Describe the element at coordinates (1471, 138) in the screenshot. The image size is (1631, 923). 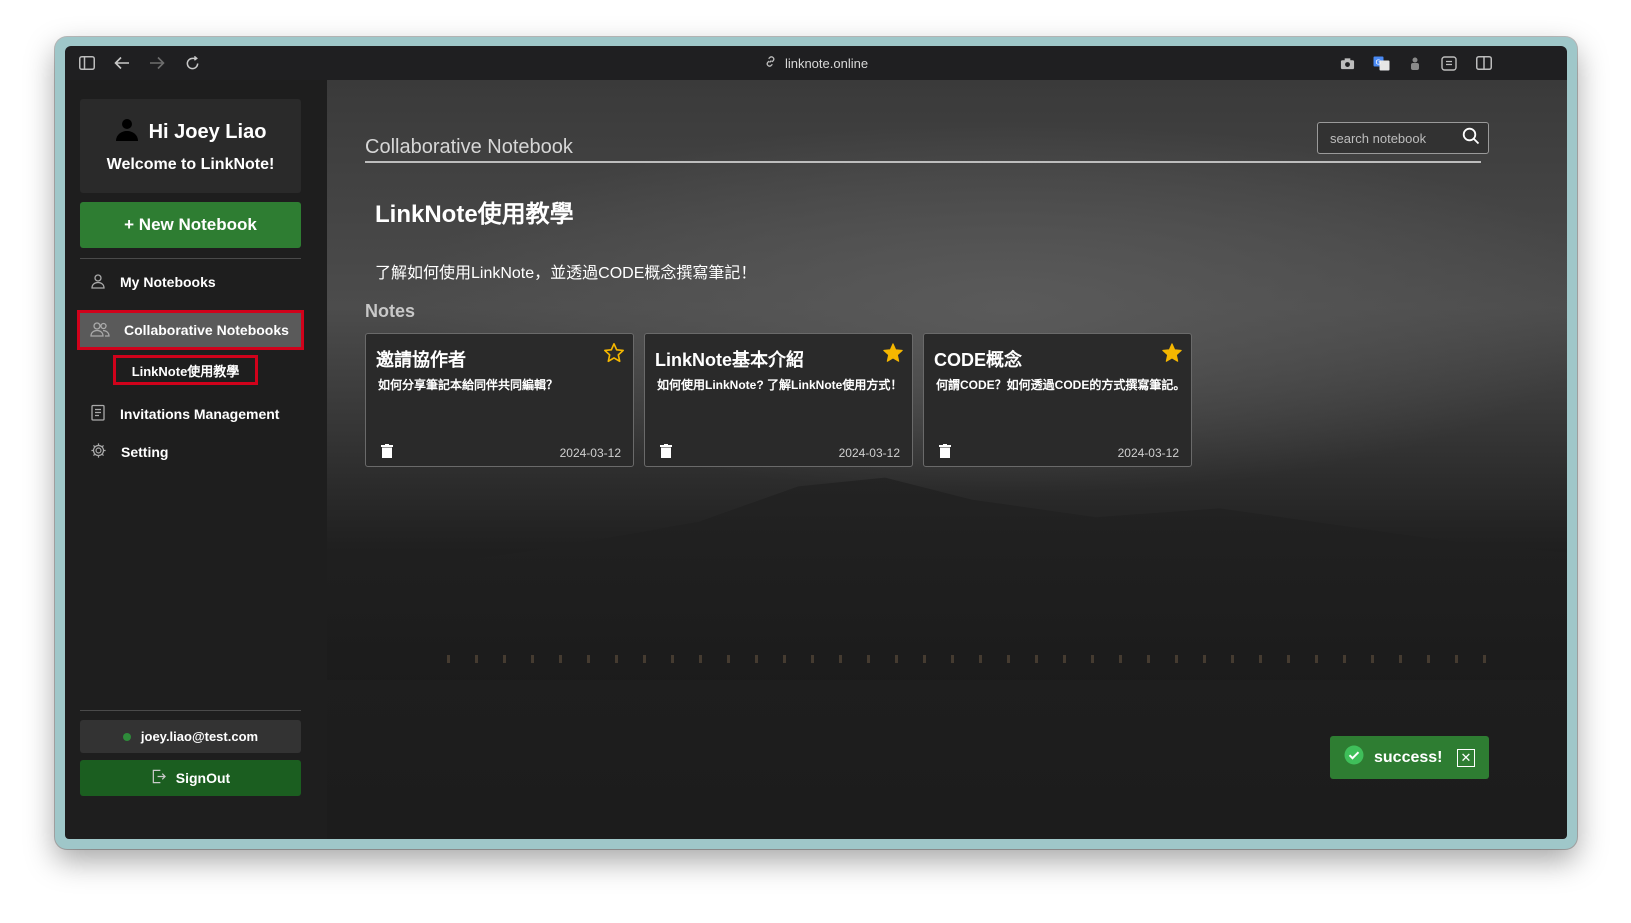
I see `search-icon` at that location.